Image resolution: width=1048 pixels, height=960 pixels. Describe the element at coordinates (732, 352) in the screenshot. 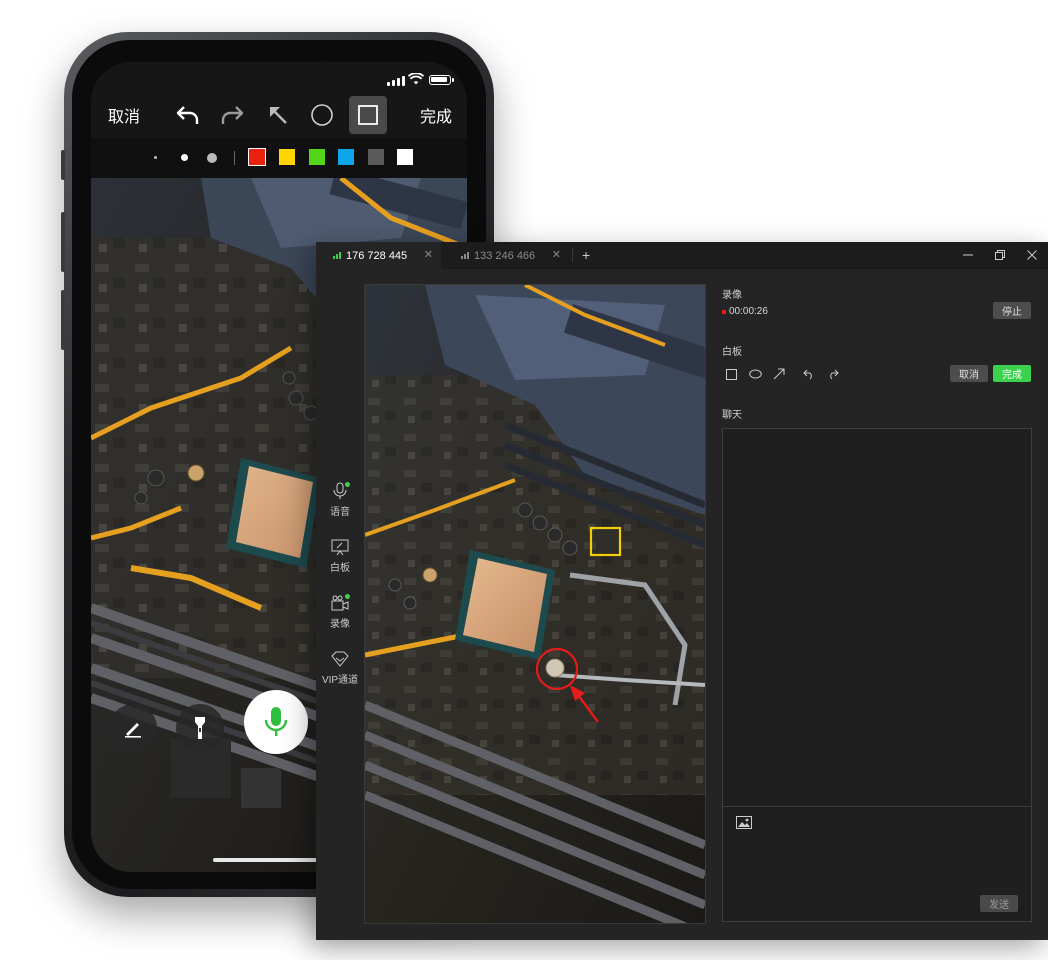

I see `whiteboard-section-title: 白板` at that location.